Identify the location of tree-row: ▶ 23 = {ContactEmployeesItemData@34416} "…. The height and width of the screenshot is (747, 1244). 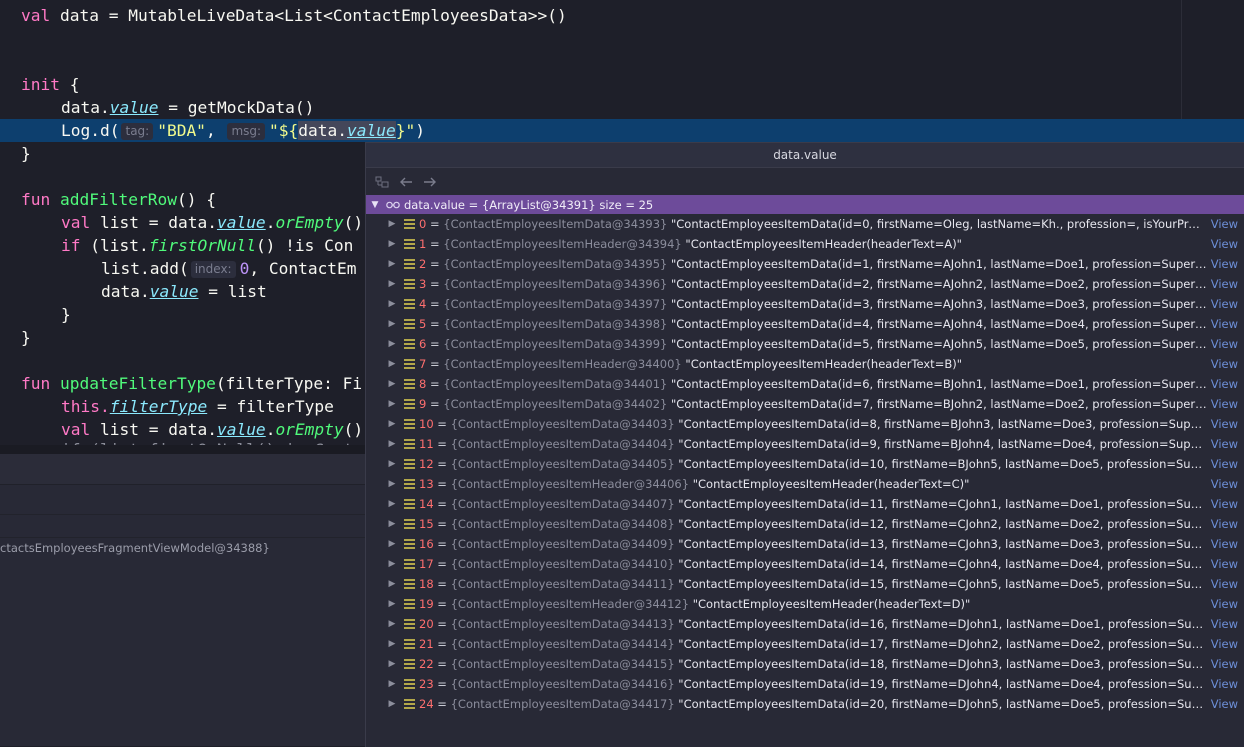
(805, 684).